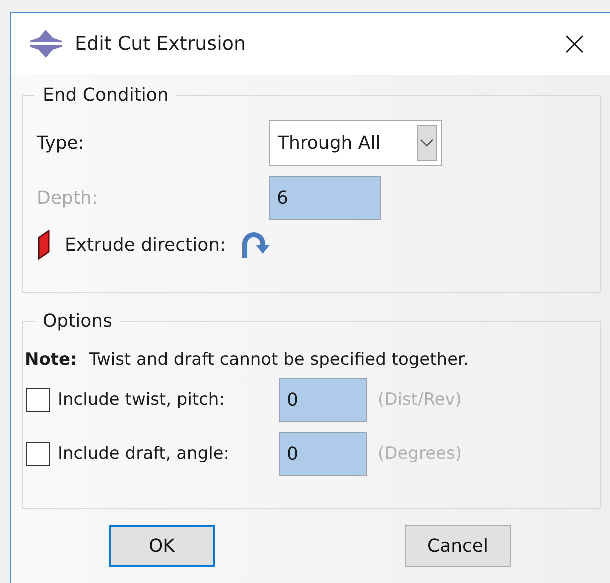  What do you see at coordinates (46, 44) in the screenshot?
I see `app-icon` at bounding box center [46, 44].